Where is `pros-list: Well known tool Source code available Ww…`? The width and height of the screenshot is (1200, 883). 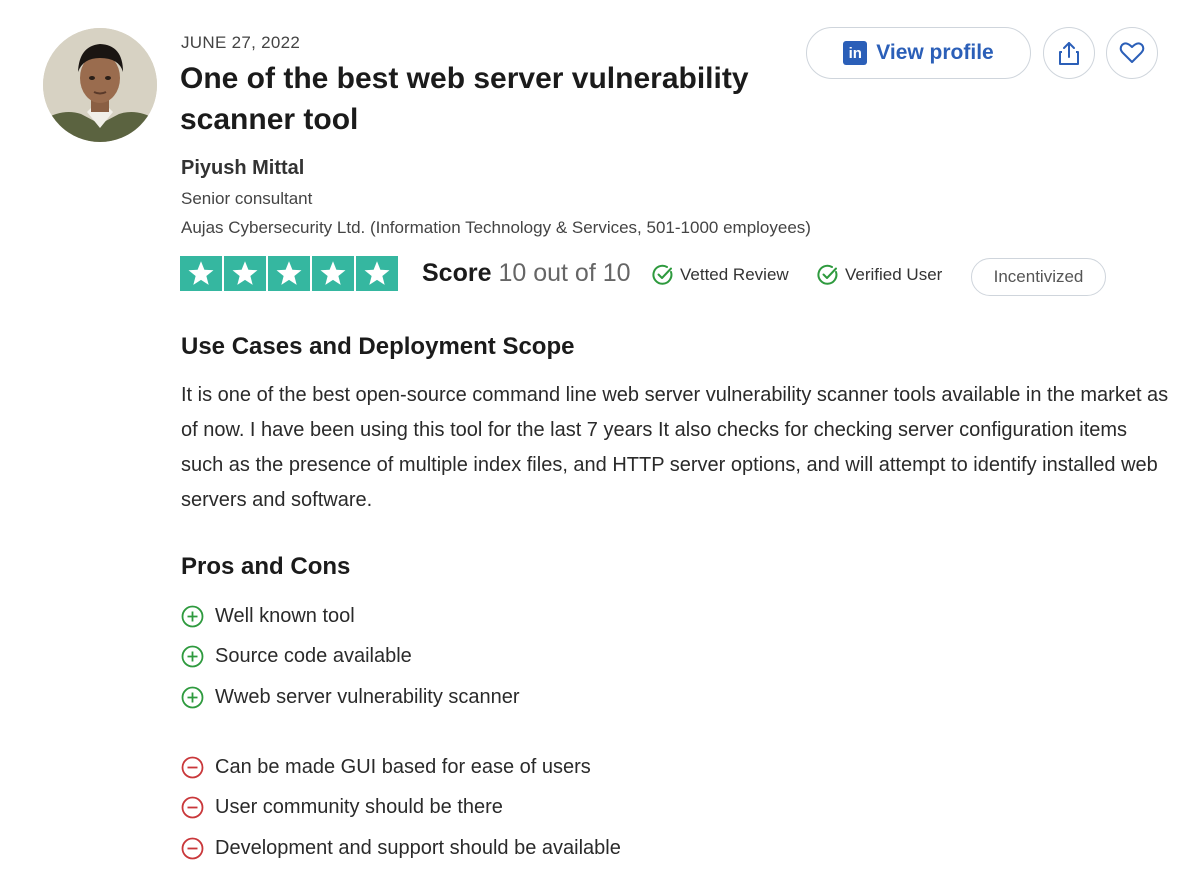
pros-list: Well known tool Source code available Ww… is located at coordinates (350, 657).